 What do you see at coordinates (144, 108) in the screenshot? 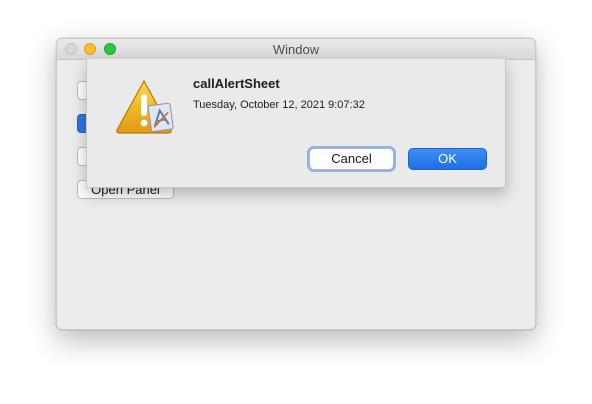
I see `caution-warning-icon` at bounding box center [144, 108].